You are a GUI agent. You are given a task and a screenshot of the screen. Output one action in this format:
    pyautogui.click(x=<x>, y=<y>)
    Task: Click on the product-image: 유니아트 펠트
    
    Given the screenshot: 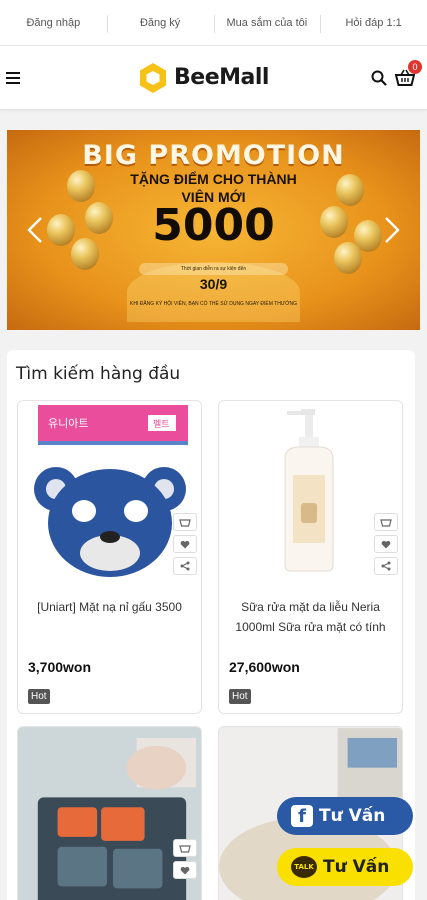 What is the action you would take?
    pyautogui.click(x=109, y=491)
    